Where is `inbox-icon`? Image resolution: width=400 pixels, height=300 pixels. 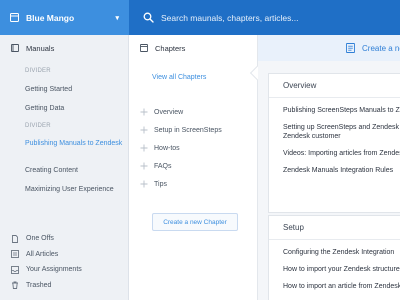 inbox-icon is located at coordinates (15, 269).